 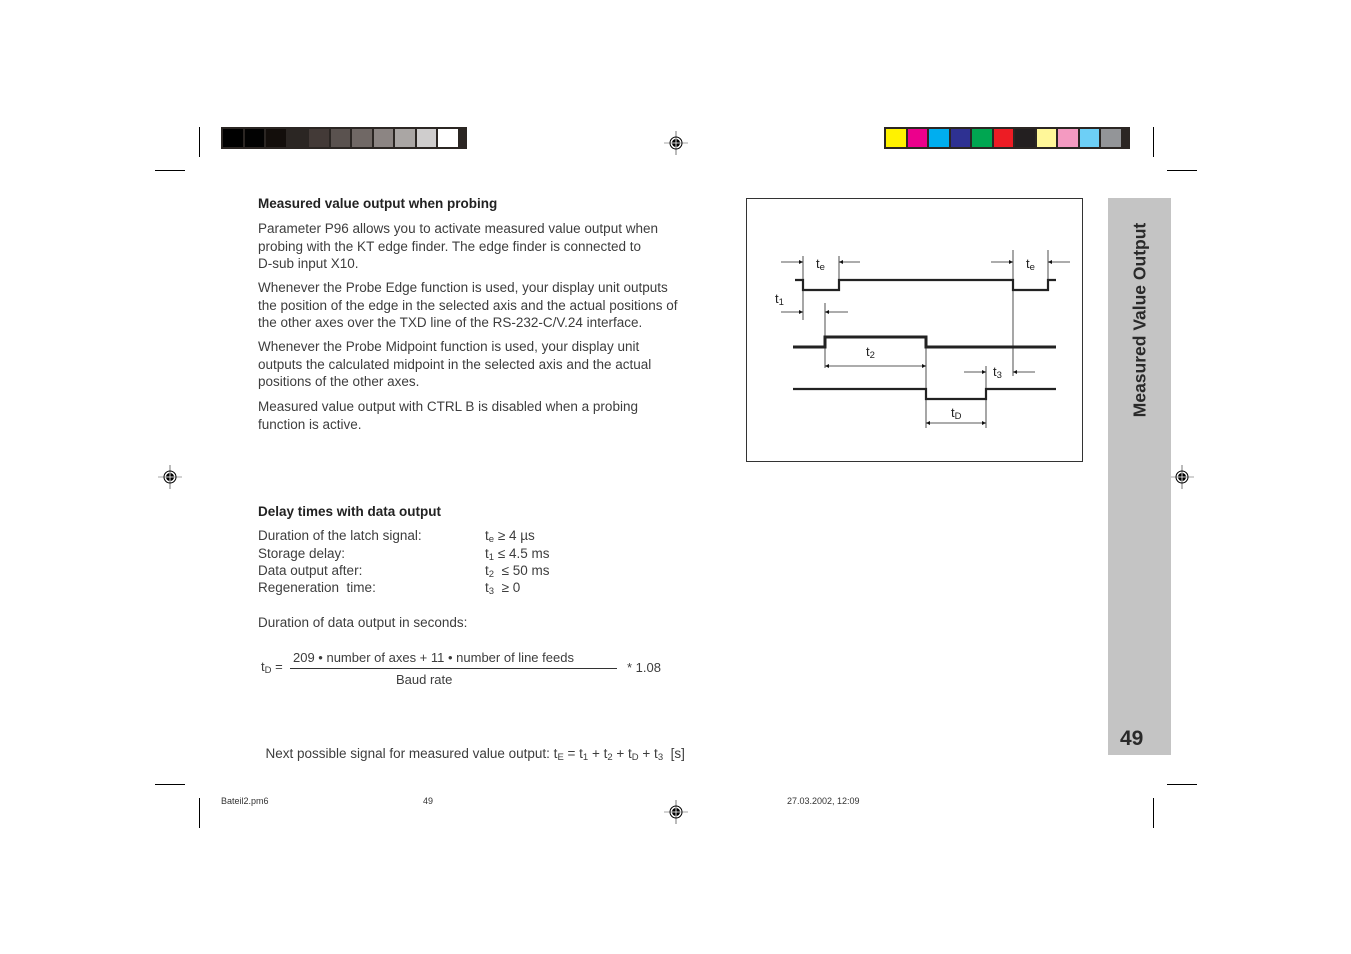 I want to click on formula-denominator: Baud rate, so click(x=424, y=679).